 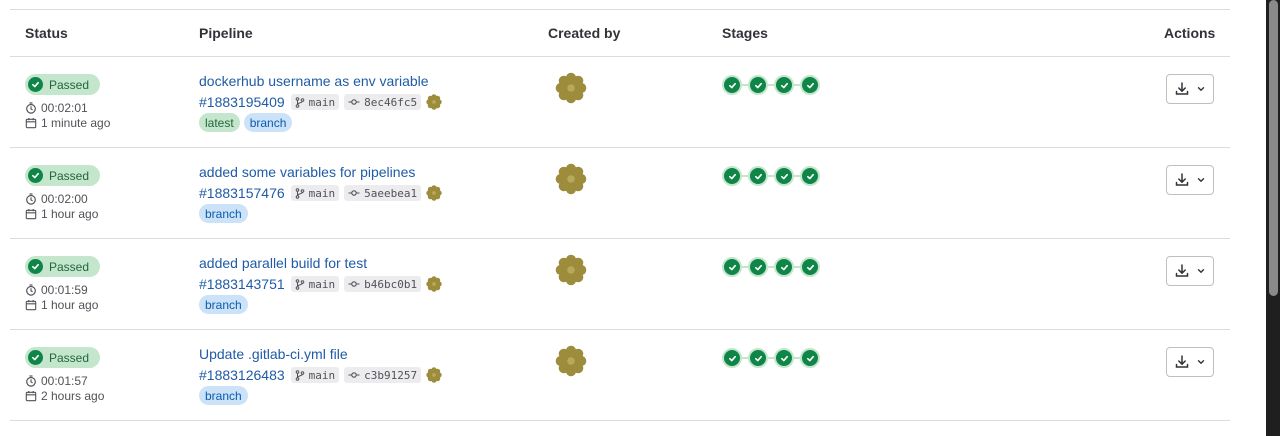 I want to click on pipeline-id-line: #1883195409 main 8ec46fc5, so click(x=320, y=102).